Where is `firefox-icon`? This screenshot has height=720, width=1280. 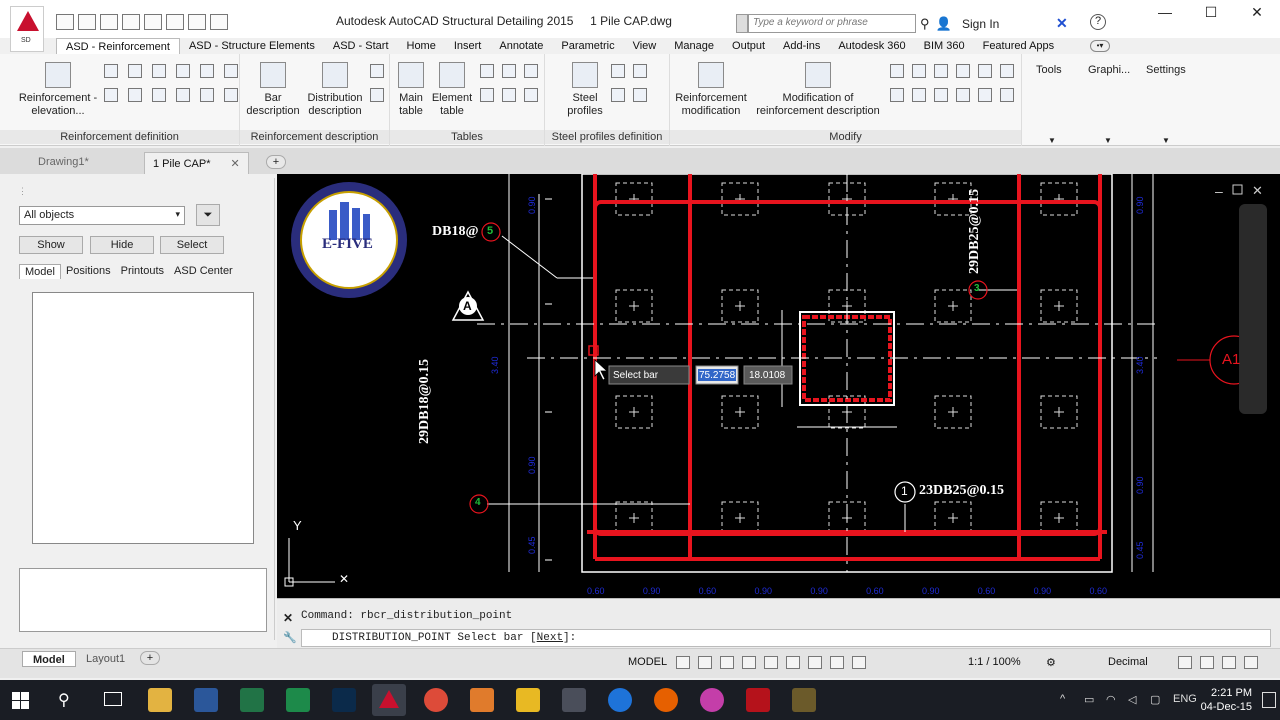
firefox-icon is located at coordinates (666, 700).